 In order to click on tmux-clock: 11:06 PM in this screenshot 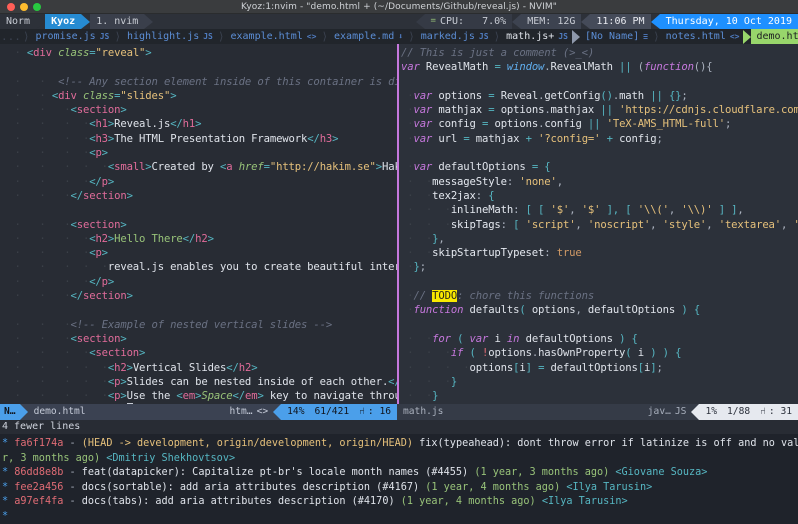, I will do `click(620, 21)`.